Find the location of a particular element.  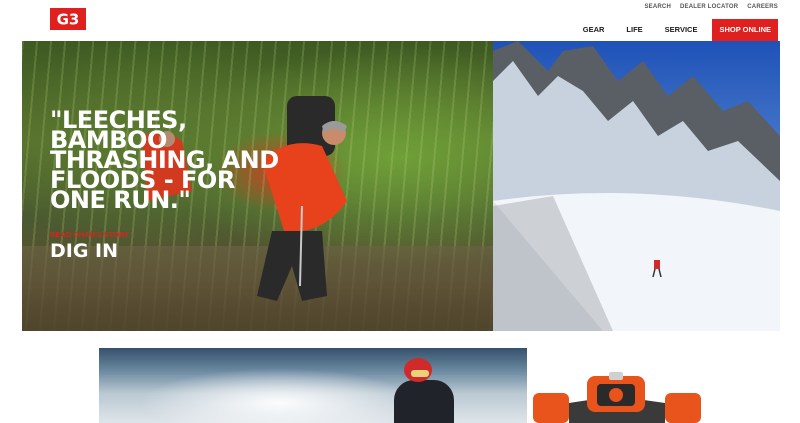

careers-link: CAREERS is located at coordinates (762, 7).